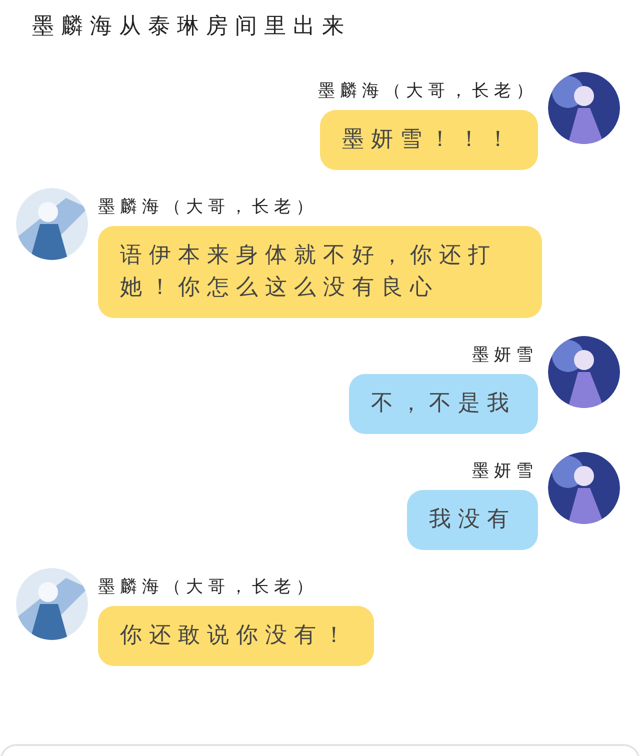 Image resolution: width=640 pixels, height=756 pixels. What do you see at coordinates (192, 27) in the screenshot?
I see `page-title: 墨麟海从泰琳房间里出来` at bounding box center [192, 27].